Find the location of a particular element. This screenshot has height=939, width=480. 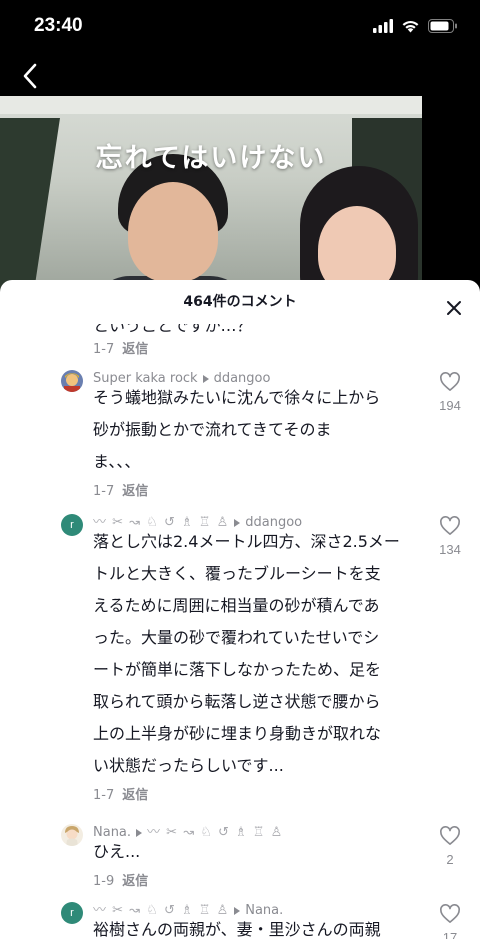

comment-text-line: そう蟻地獄みたいに沈んで徐々に上から is located at coordinates (237, 397).